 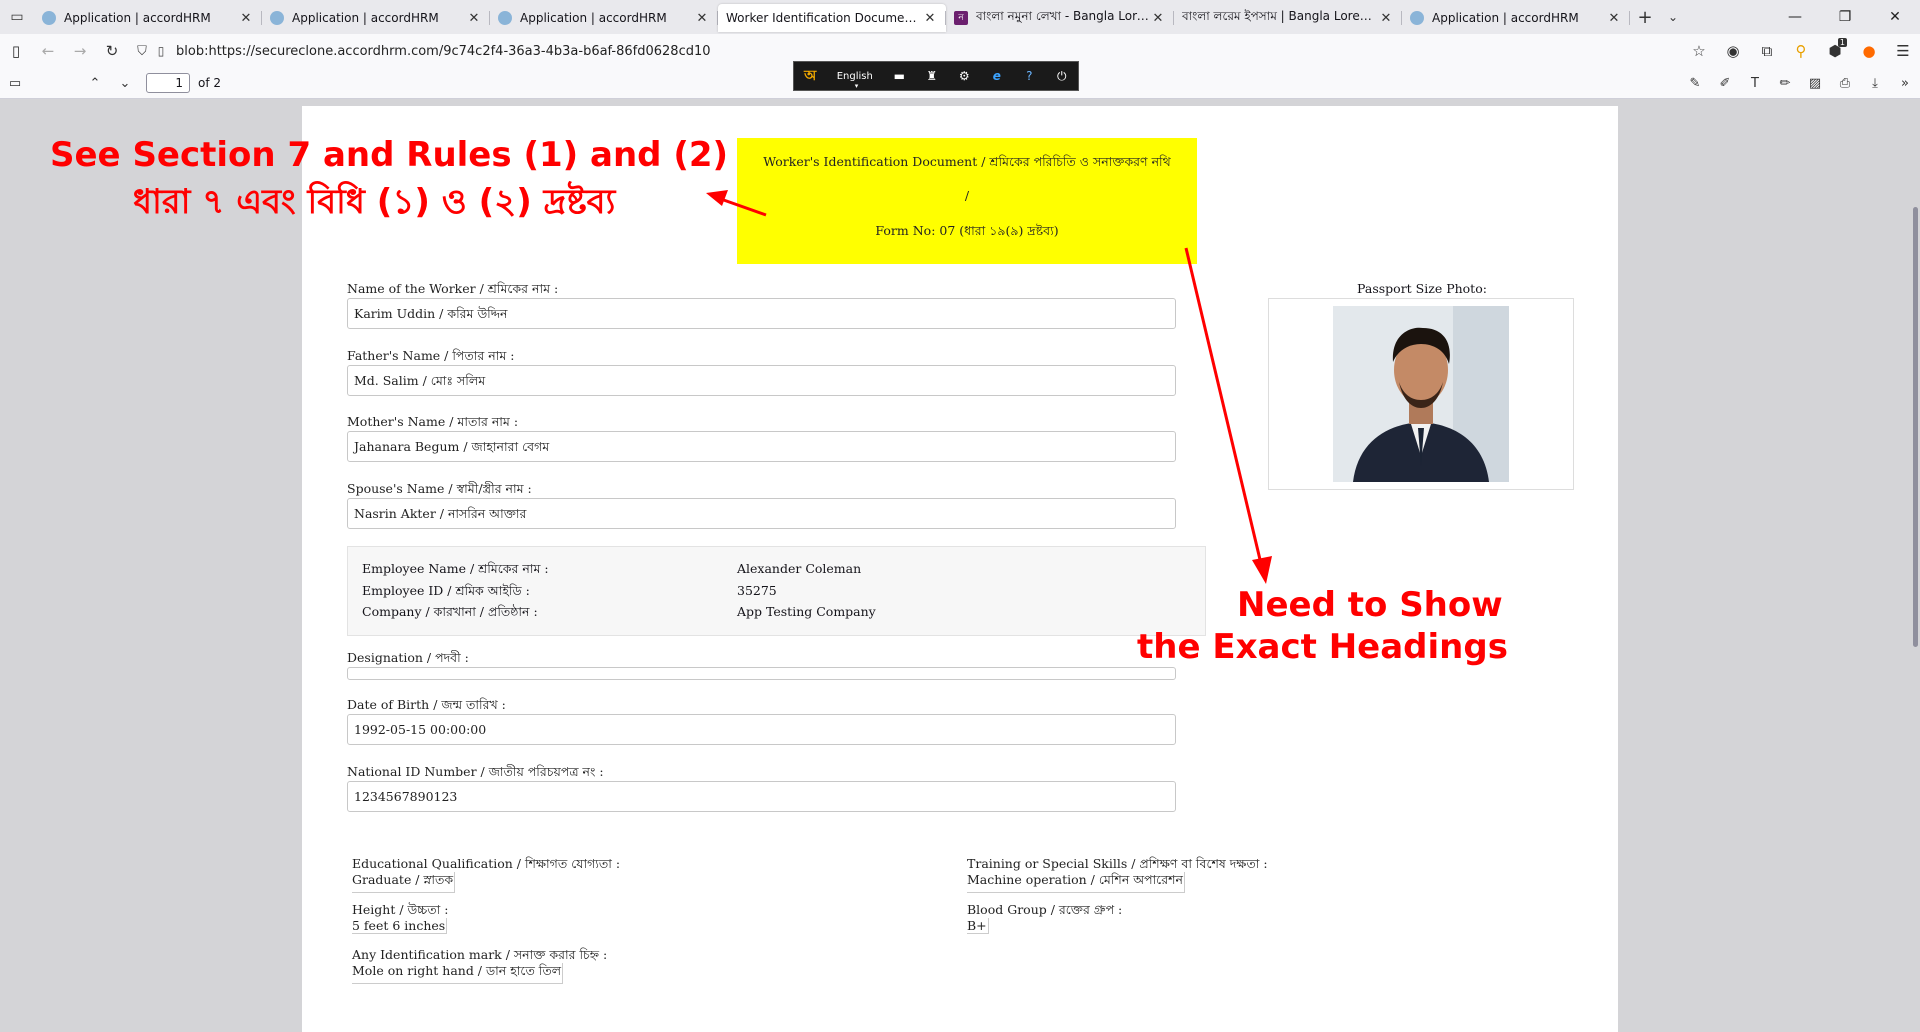 What do you see at coordinates (855, 80) in the screenshot?
I see `language-selector: English` at bounding box center [855, 80].